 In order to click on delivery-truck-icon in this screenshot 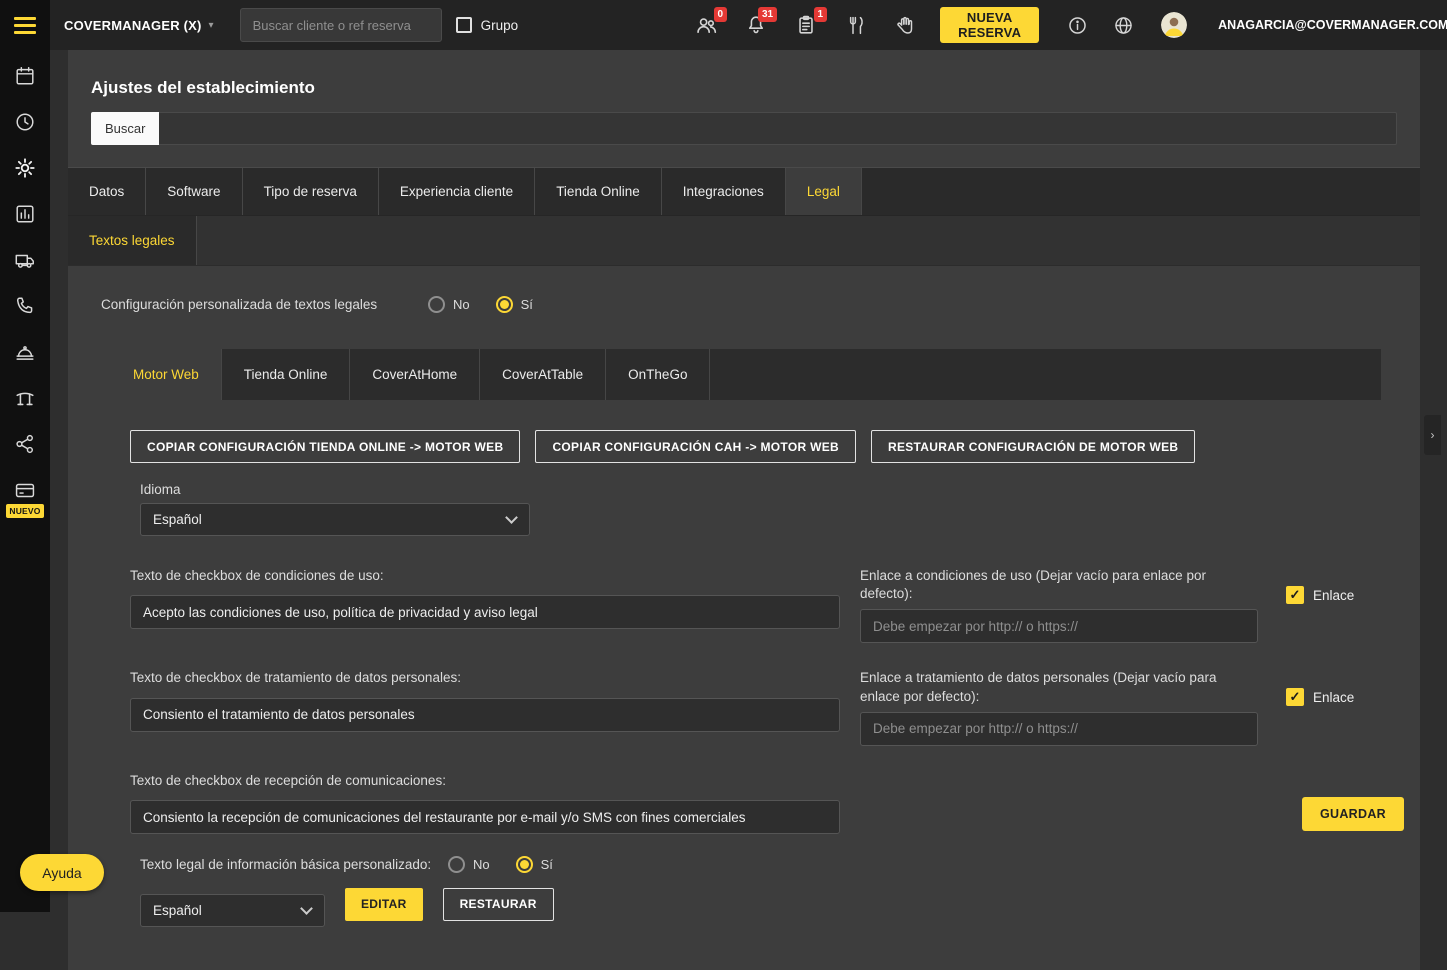, I will do `click(25, 260)`.